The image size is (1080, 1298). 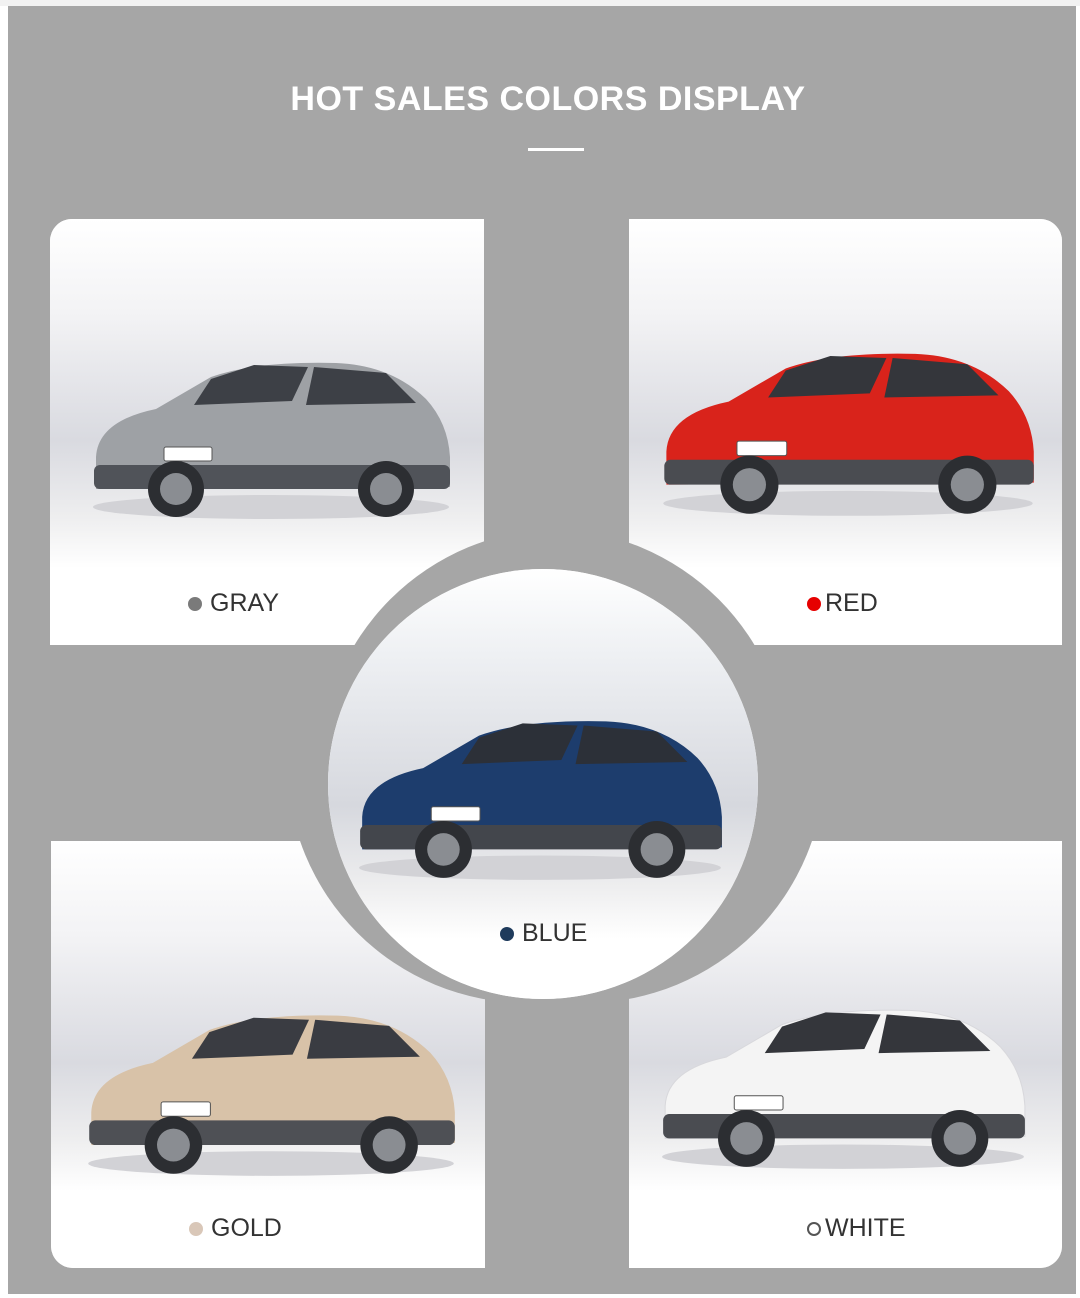 I want to click on color-label-red: RED, so click(x=842, y=603).